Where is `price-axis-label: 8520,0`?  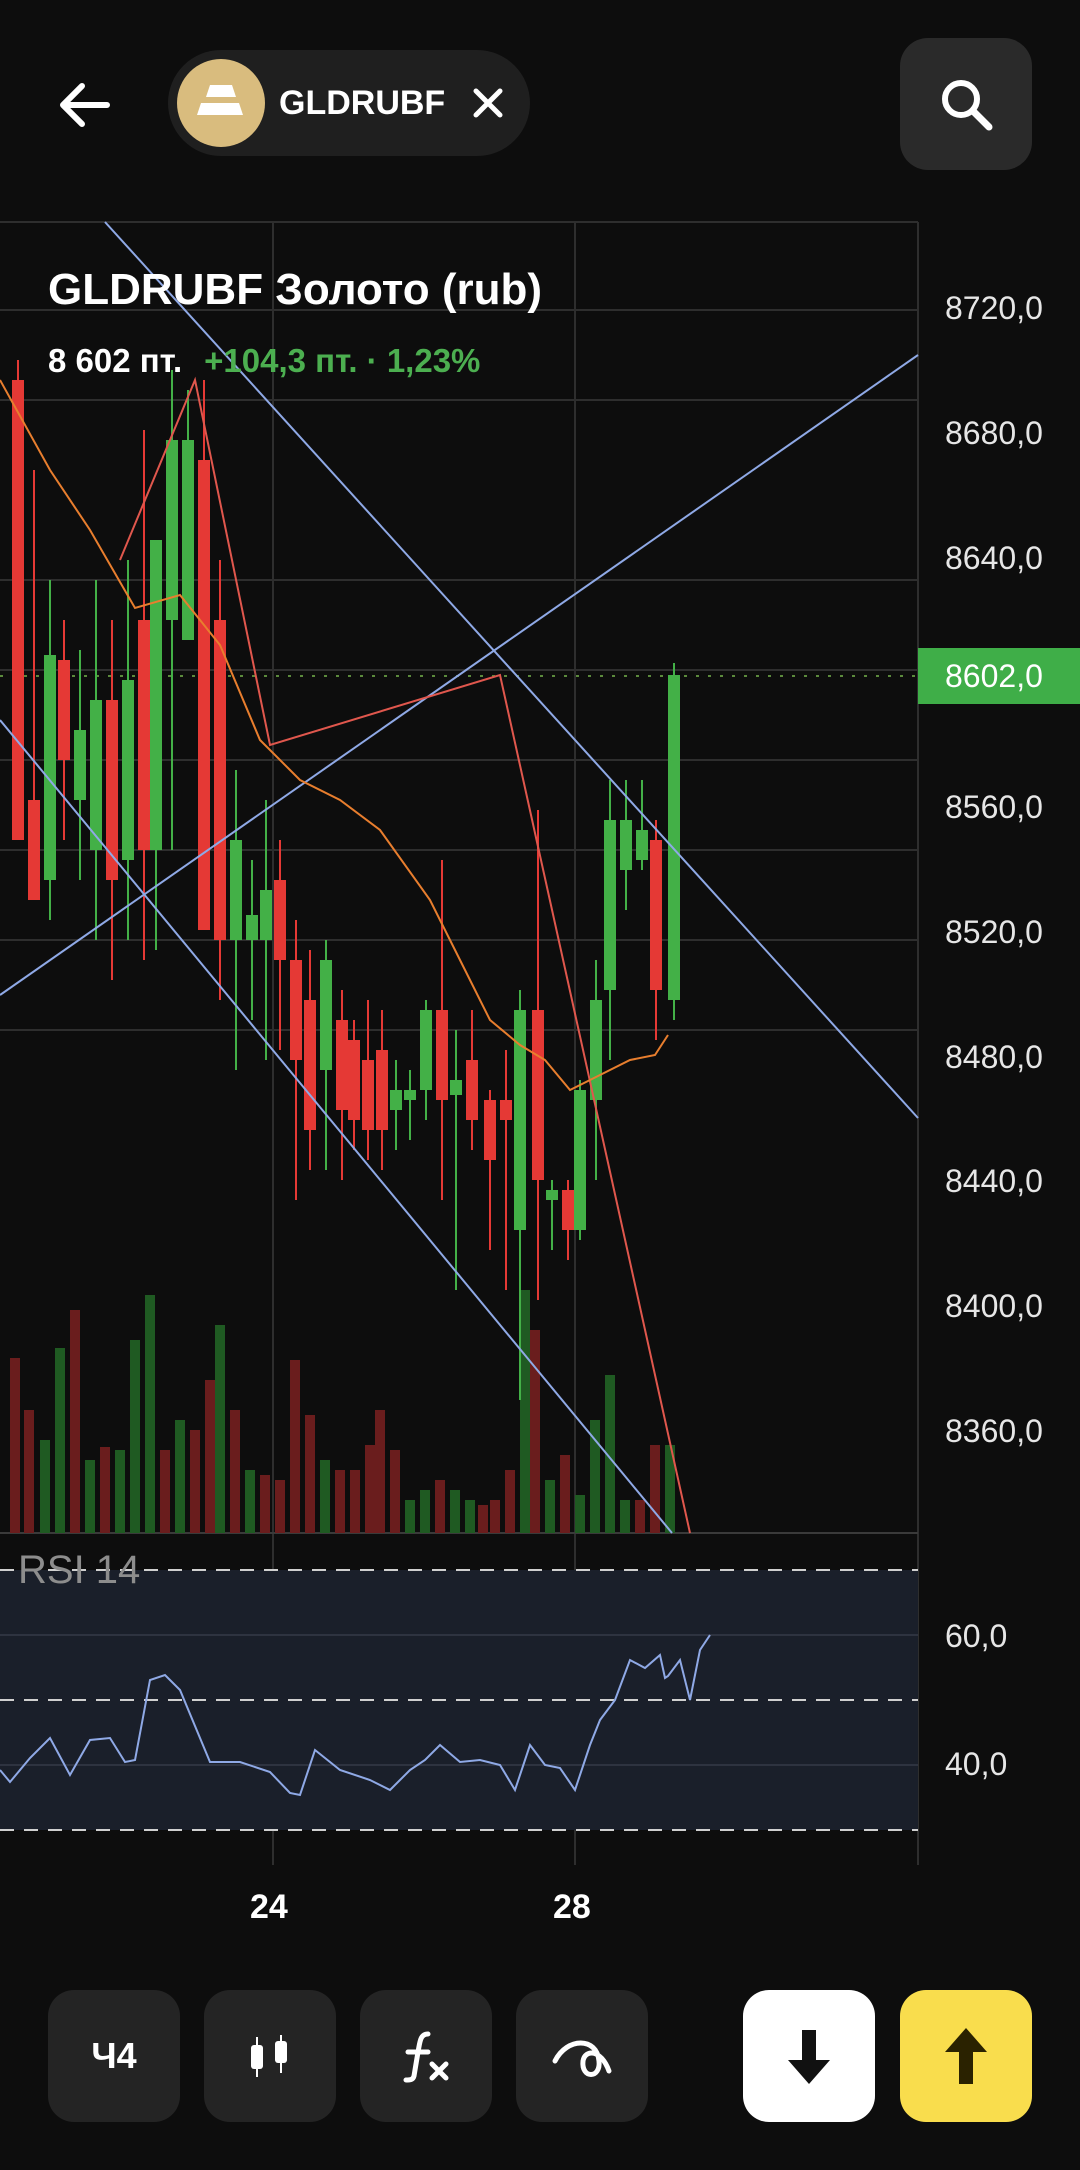 price-axis-label: 8520,0 is located at coordinates (994, 932).